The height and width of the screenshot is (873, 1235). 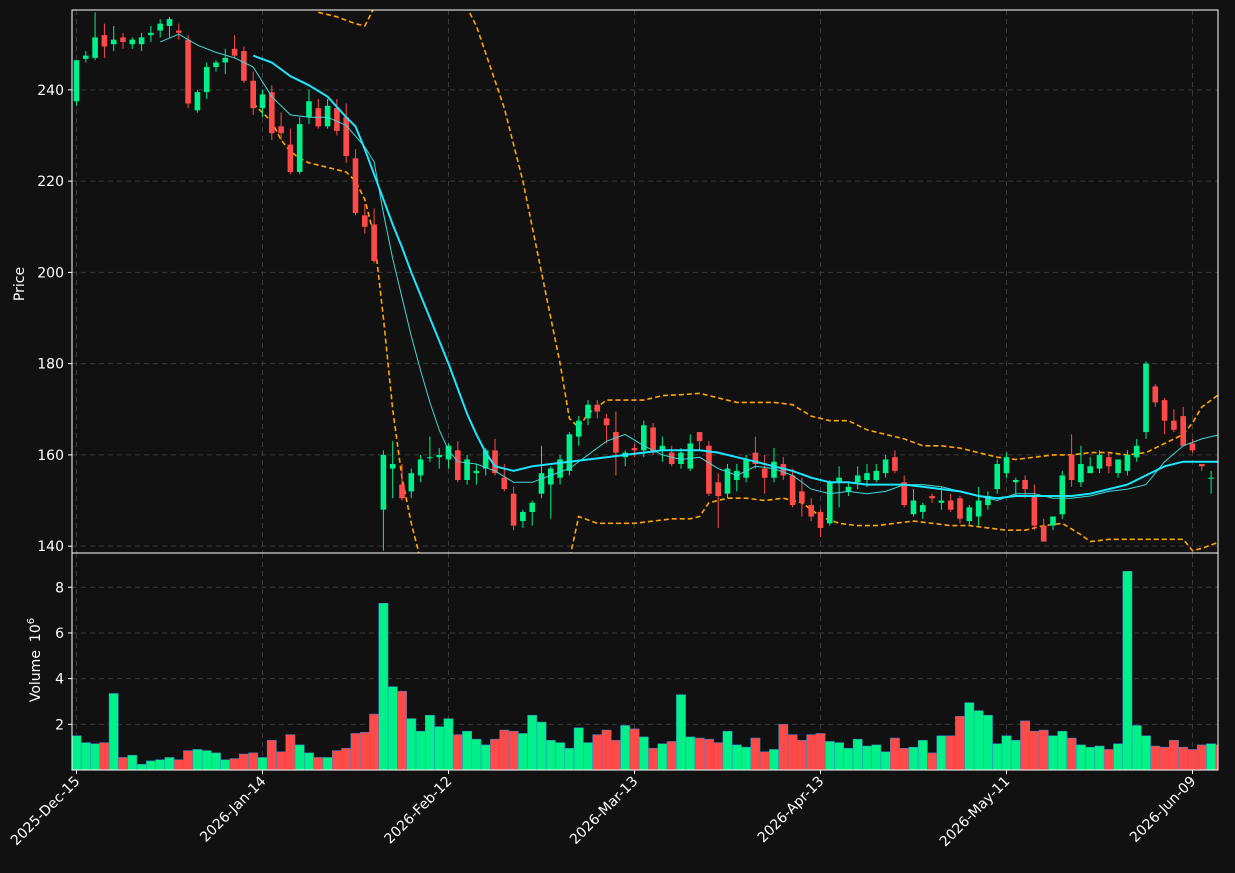 What do you see at coordinates (50, 456) in the screenshot?
I see `price-tick-label: 160` at bounding box center [50, 456].